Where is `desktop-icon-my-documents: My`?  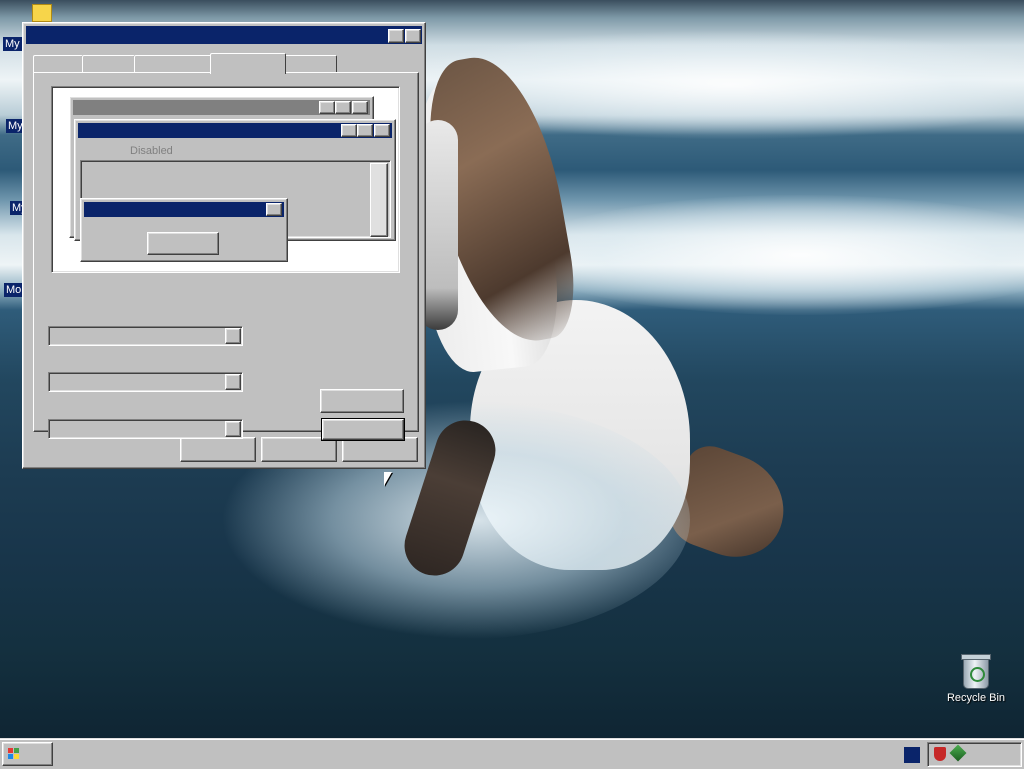
desktop-icon-my-documents: My is located at coordinates (12, 44).